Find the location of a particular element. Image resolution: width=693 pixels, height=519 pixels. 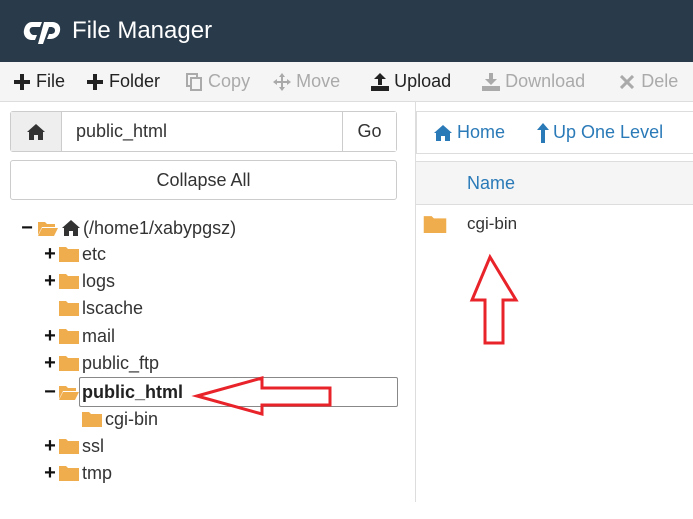

path-bar: Go is located at coordinates (203, 131).